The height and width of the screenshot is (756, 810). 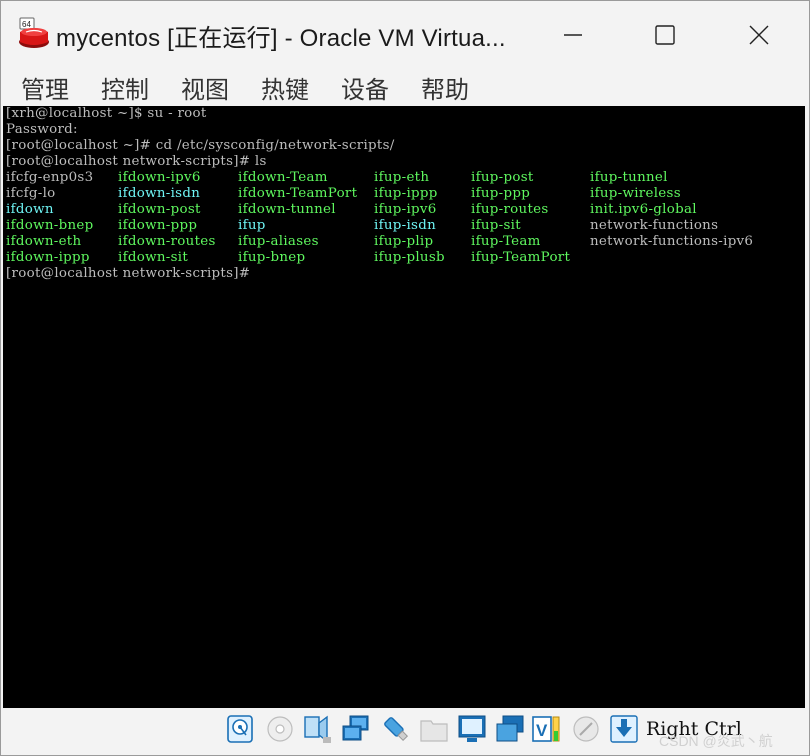 I want to click on hard-disk-icon, so click(x=240, y=729).